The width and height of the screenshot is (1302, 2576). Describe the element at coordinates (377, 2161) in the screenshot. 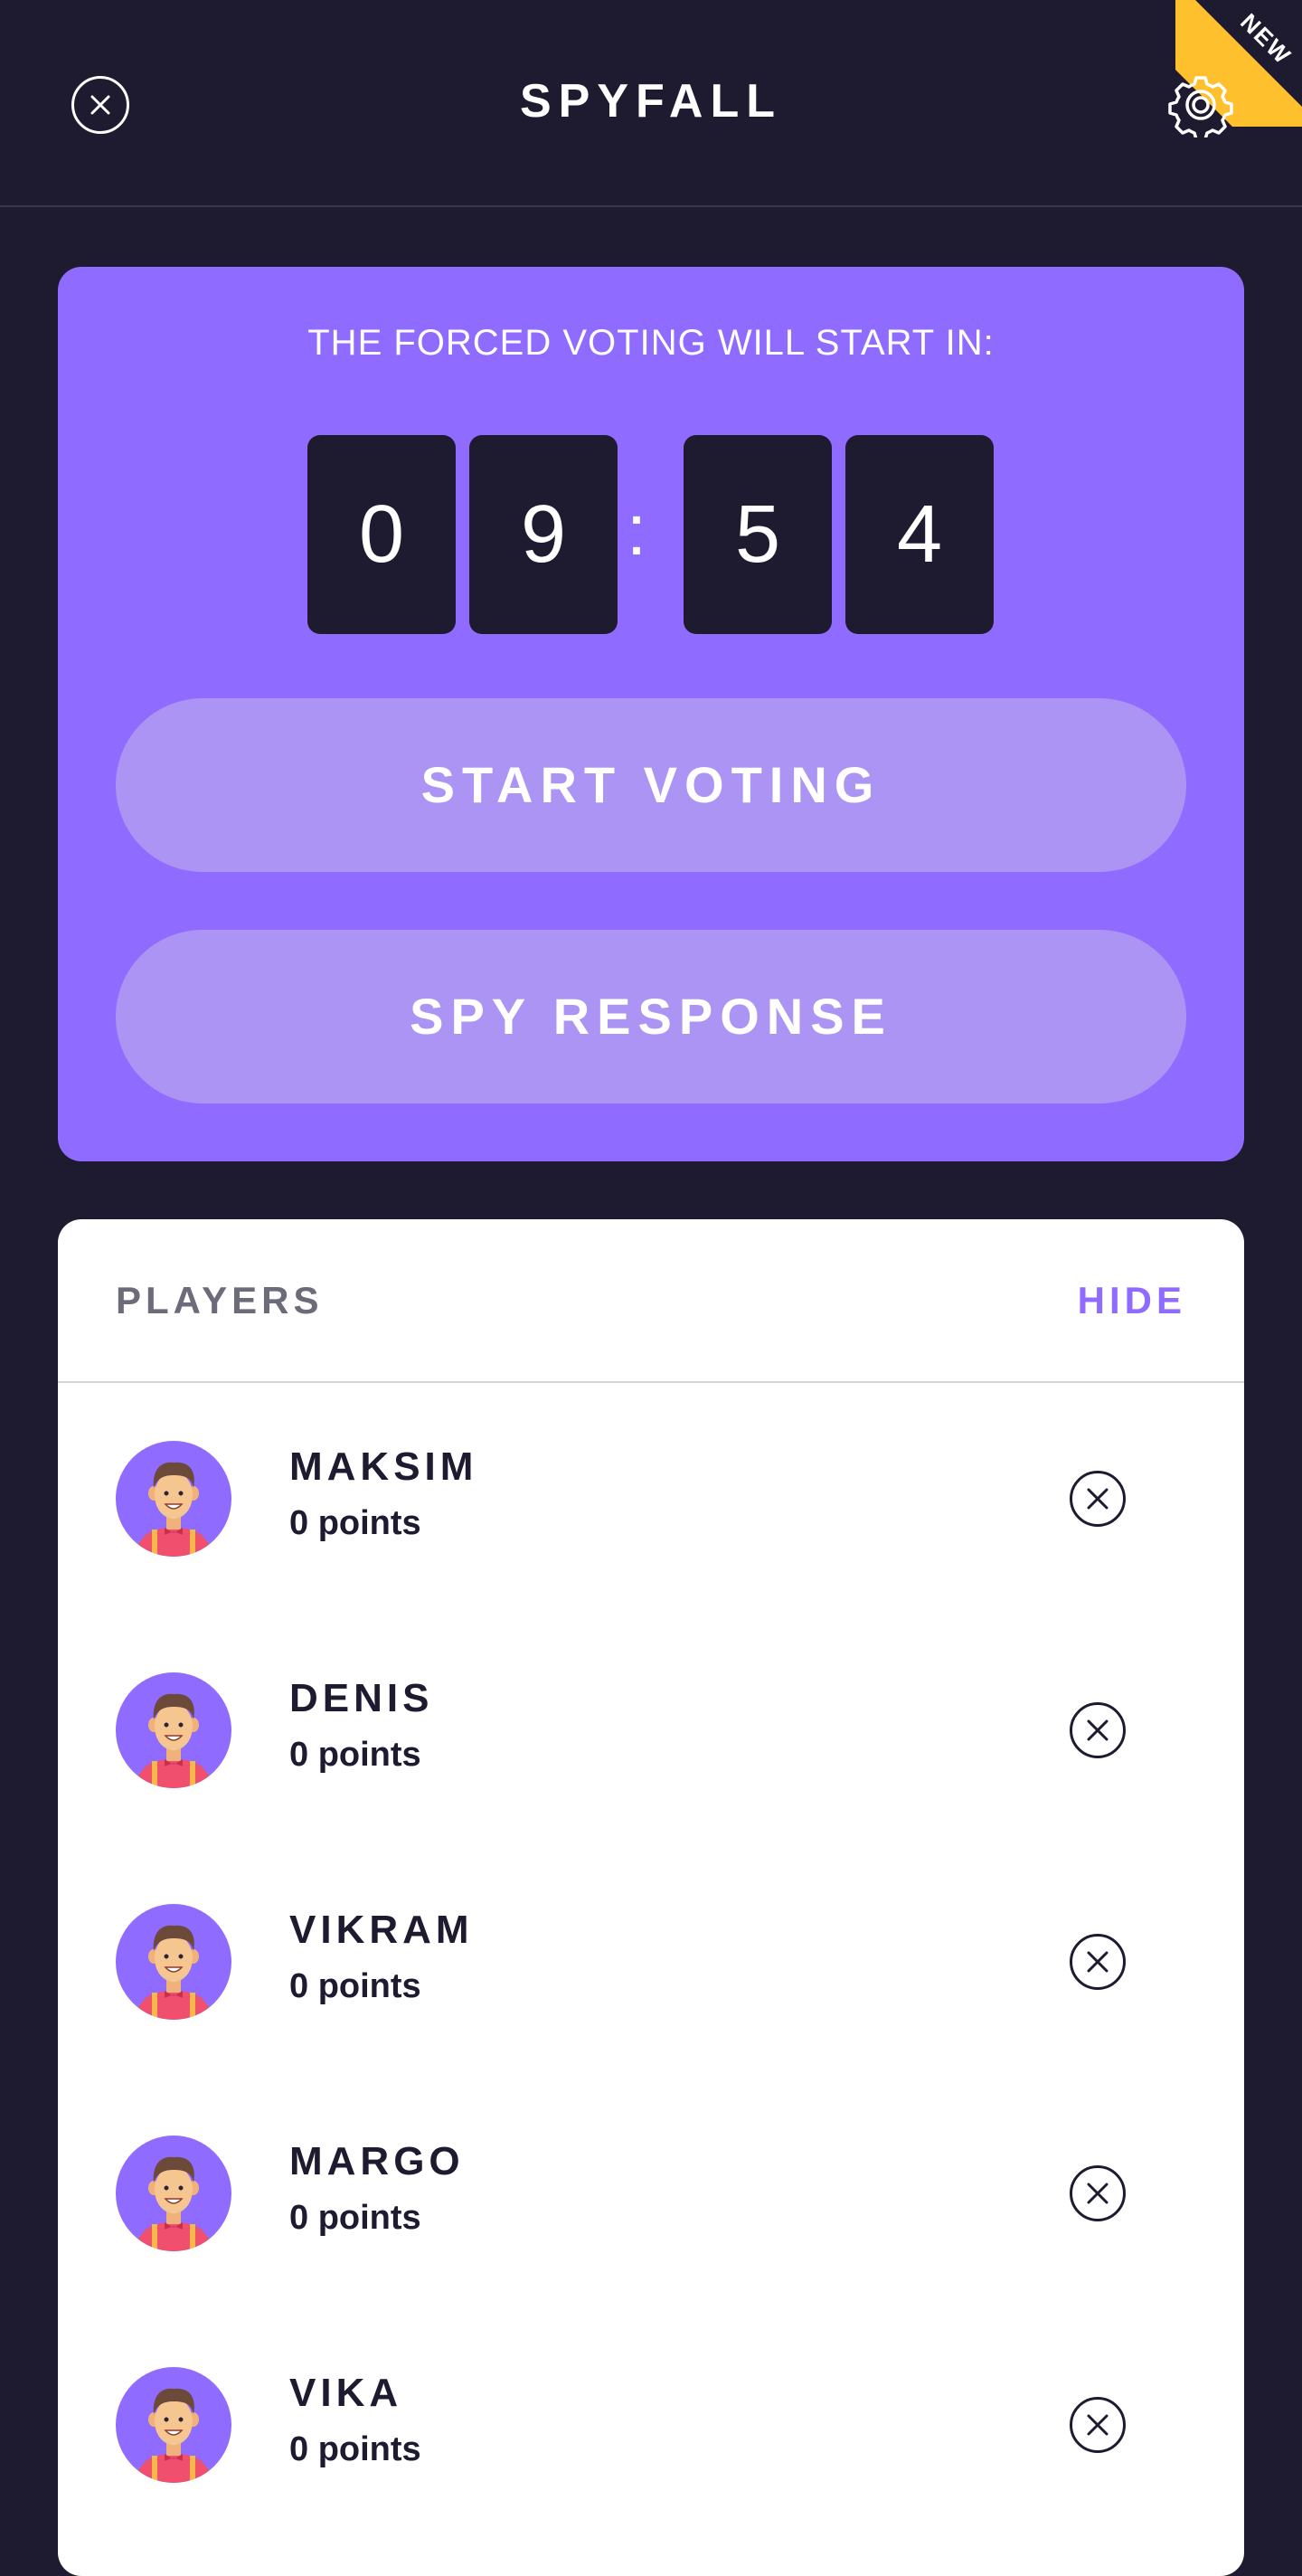

I see `player-name: MARGO` at that location.